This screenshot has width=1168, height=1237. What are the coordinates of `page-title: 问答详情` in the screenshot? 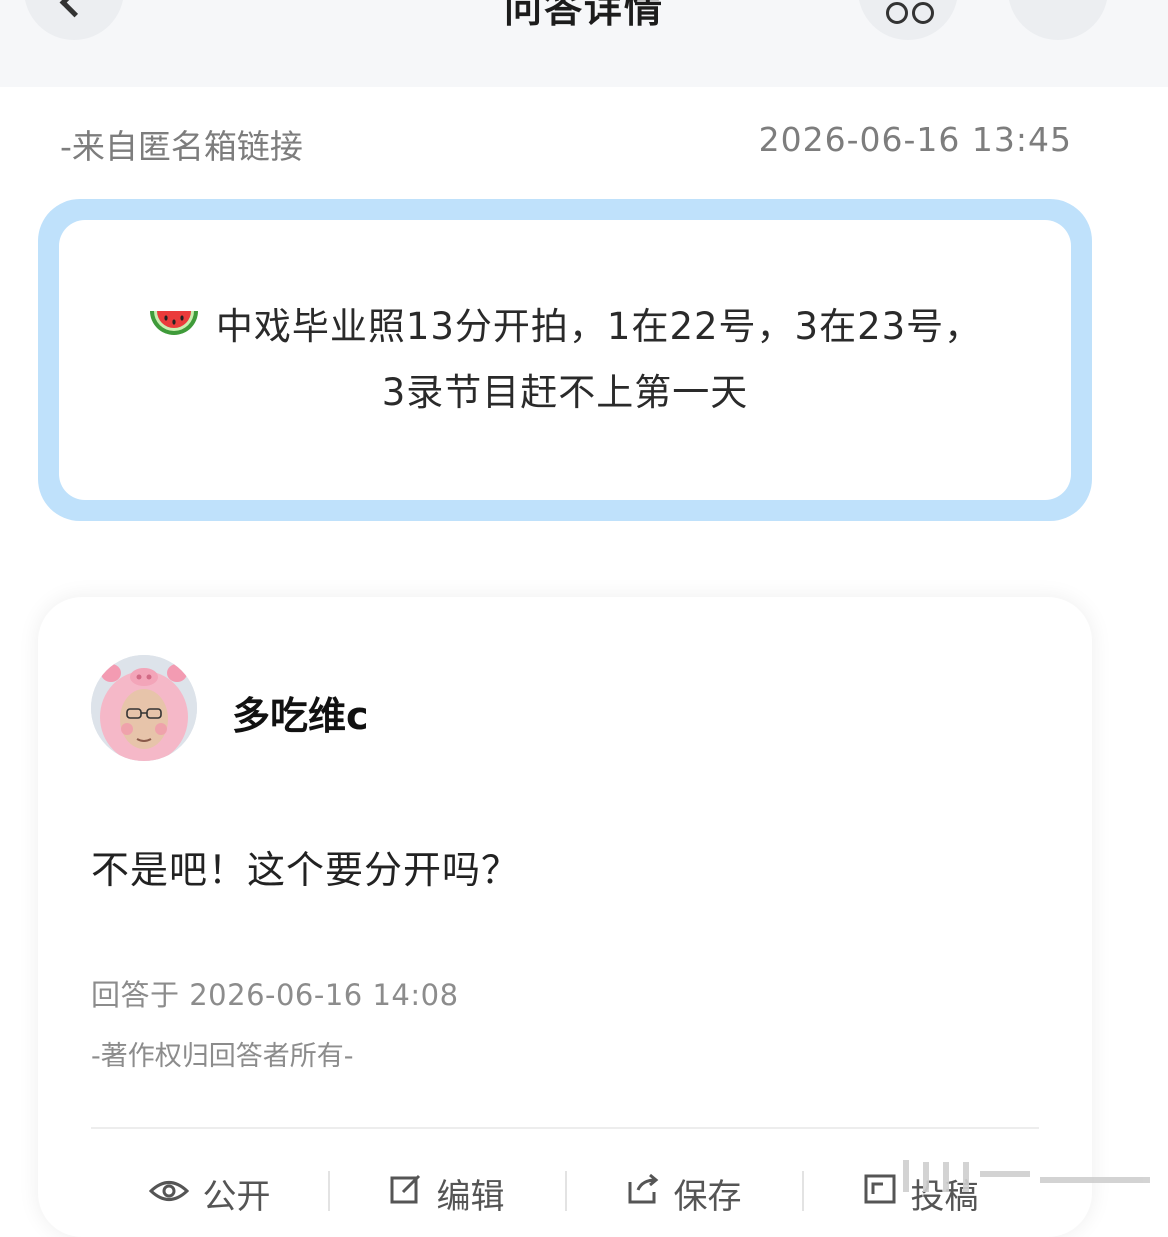 It's located at (583, 15).